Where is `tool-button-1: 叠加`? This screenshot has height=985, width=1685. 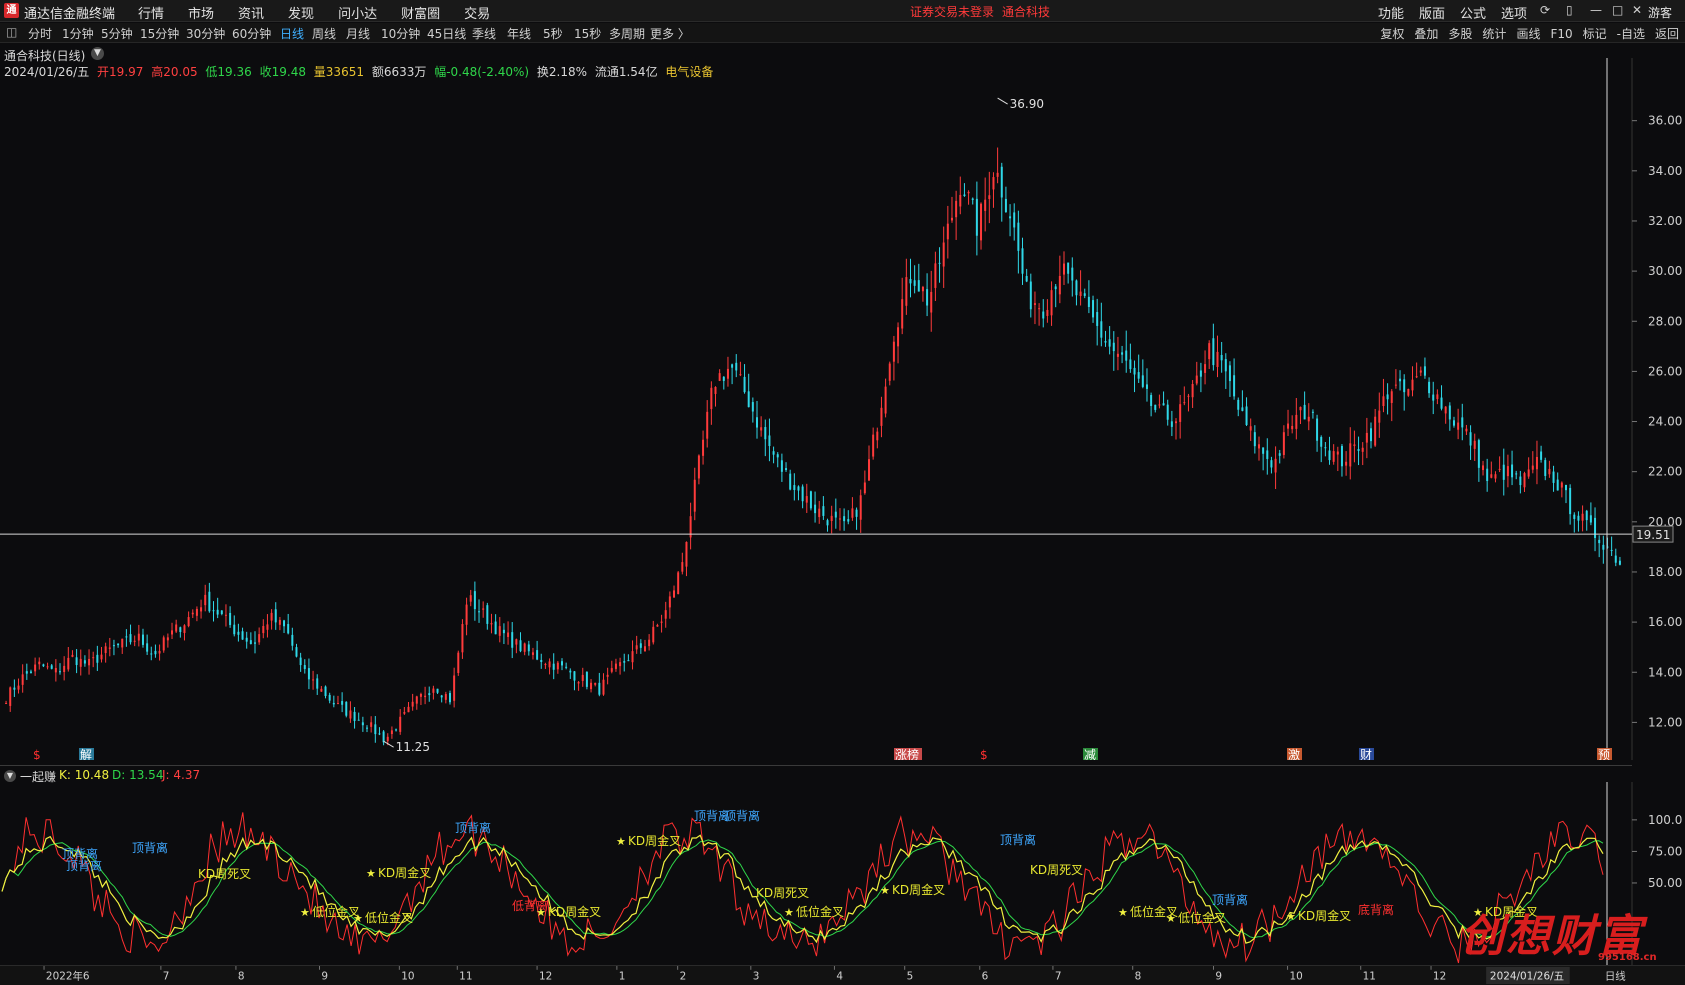
tool-button-1: 叠加 is located at coordinates (1426, 34).